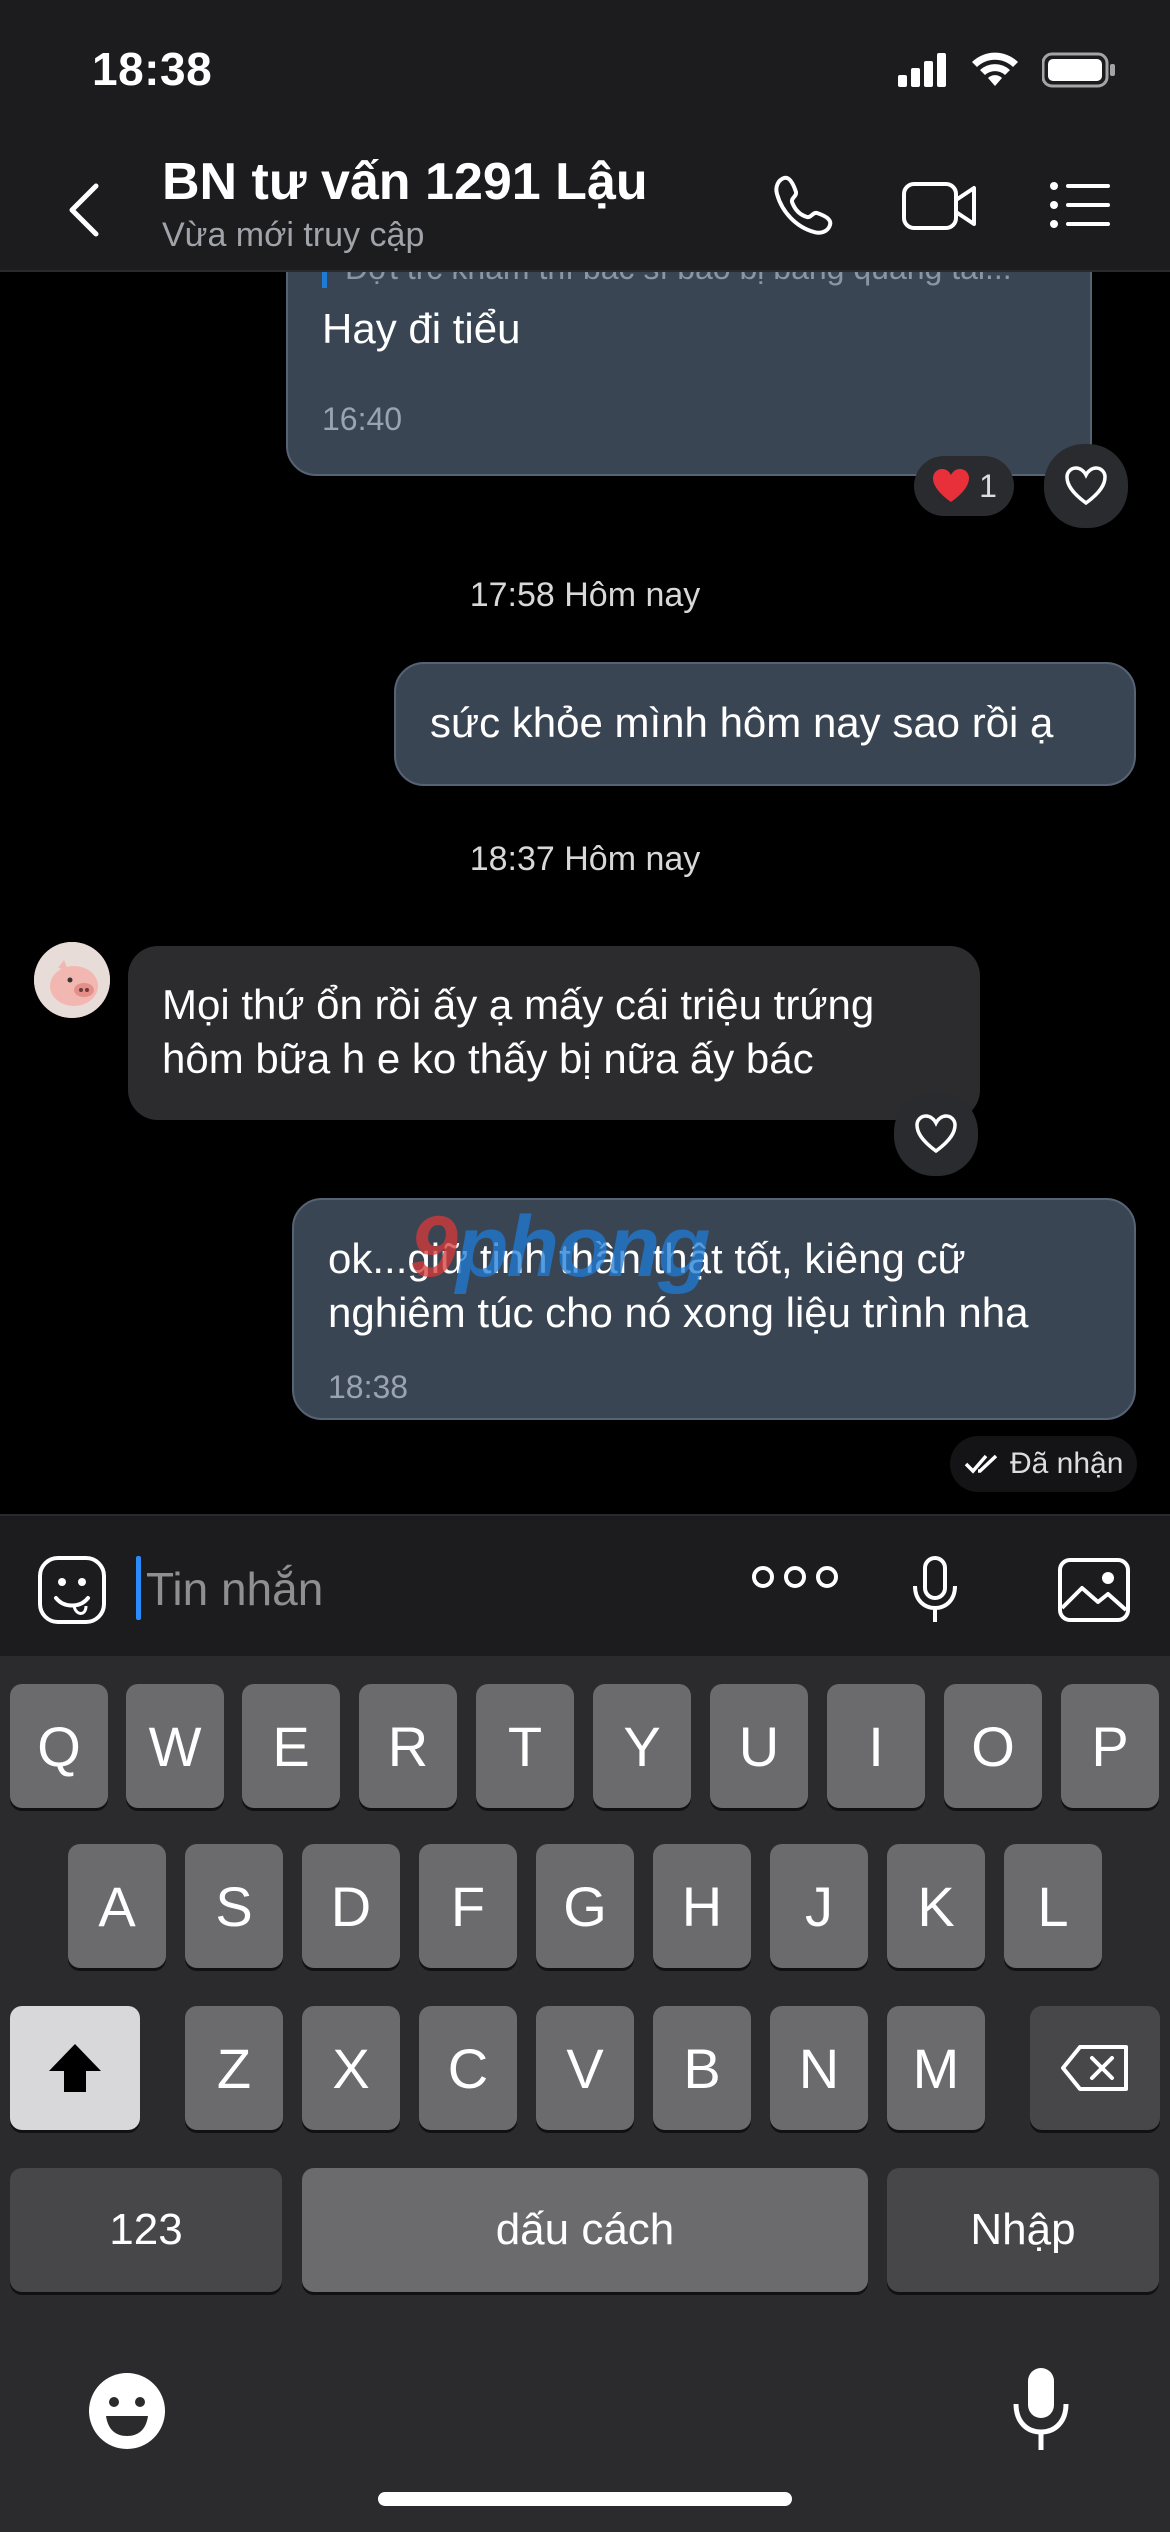  Describe the element at coordinates (405, 182) in the screenshot. I see `conversation-title: BN tư vấn 1291 Lậu` at that location.